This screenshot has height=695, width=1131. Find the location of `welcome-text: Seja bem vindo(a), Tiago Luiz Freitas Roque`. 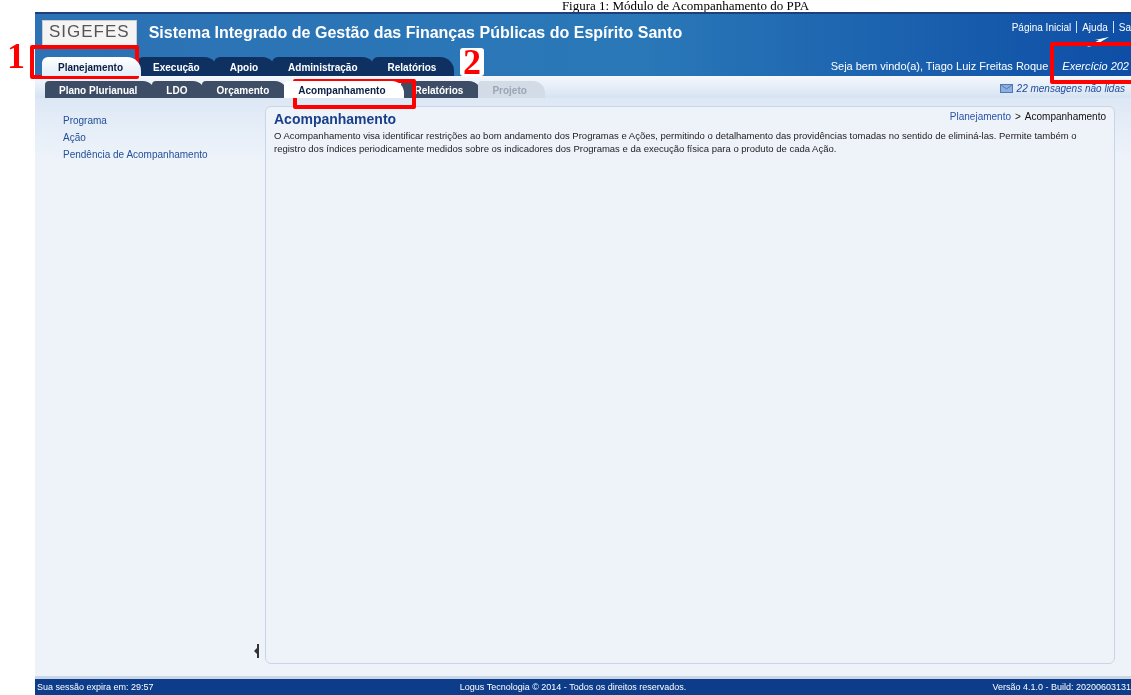

welcome-text: Seja bem vindo(a), Tiago Luiz Freitas Roque is located at coordinates (939, 67).